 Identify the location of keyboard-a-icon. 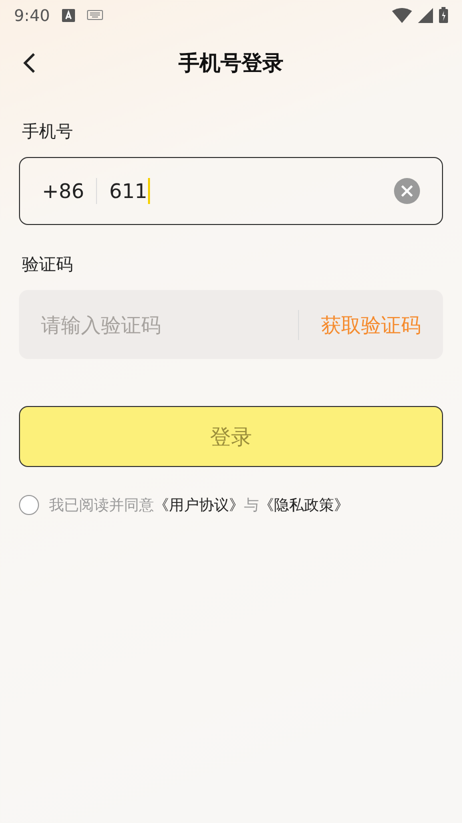
(68, 15).